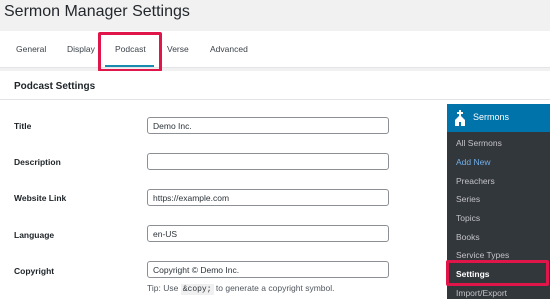 The width and height of the screenshot is (550, 299). I want to click on description-label: Description, so click(37, 162).